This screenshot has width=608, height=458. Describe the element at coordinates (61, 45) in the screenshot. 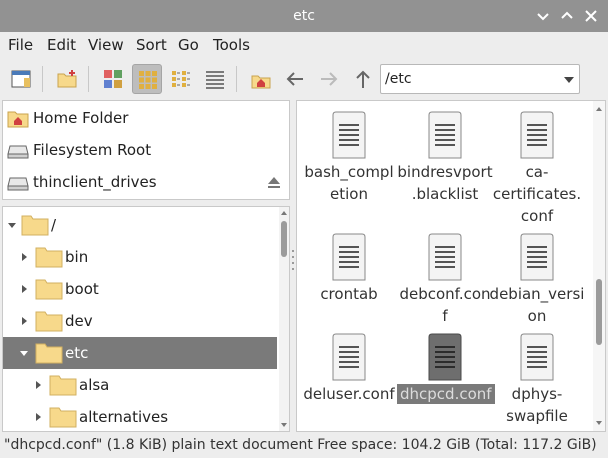

I see `menu-edit: Edit` at that location.